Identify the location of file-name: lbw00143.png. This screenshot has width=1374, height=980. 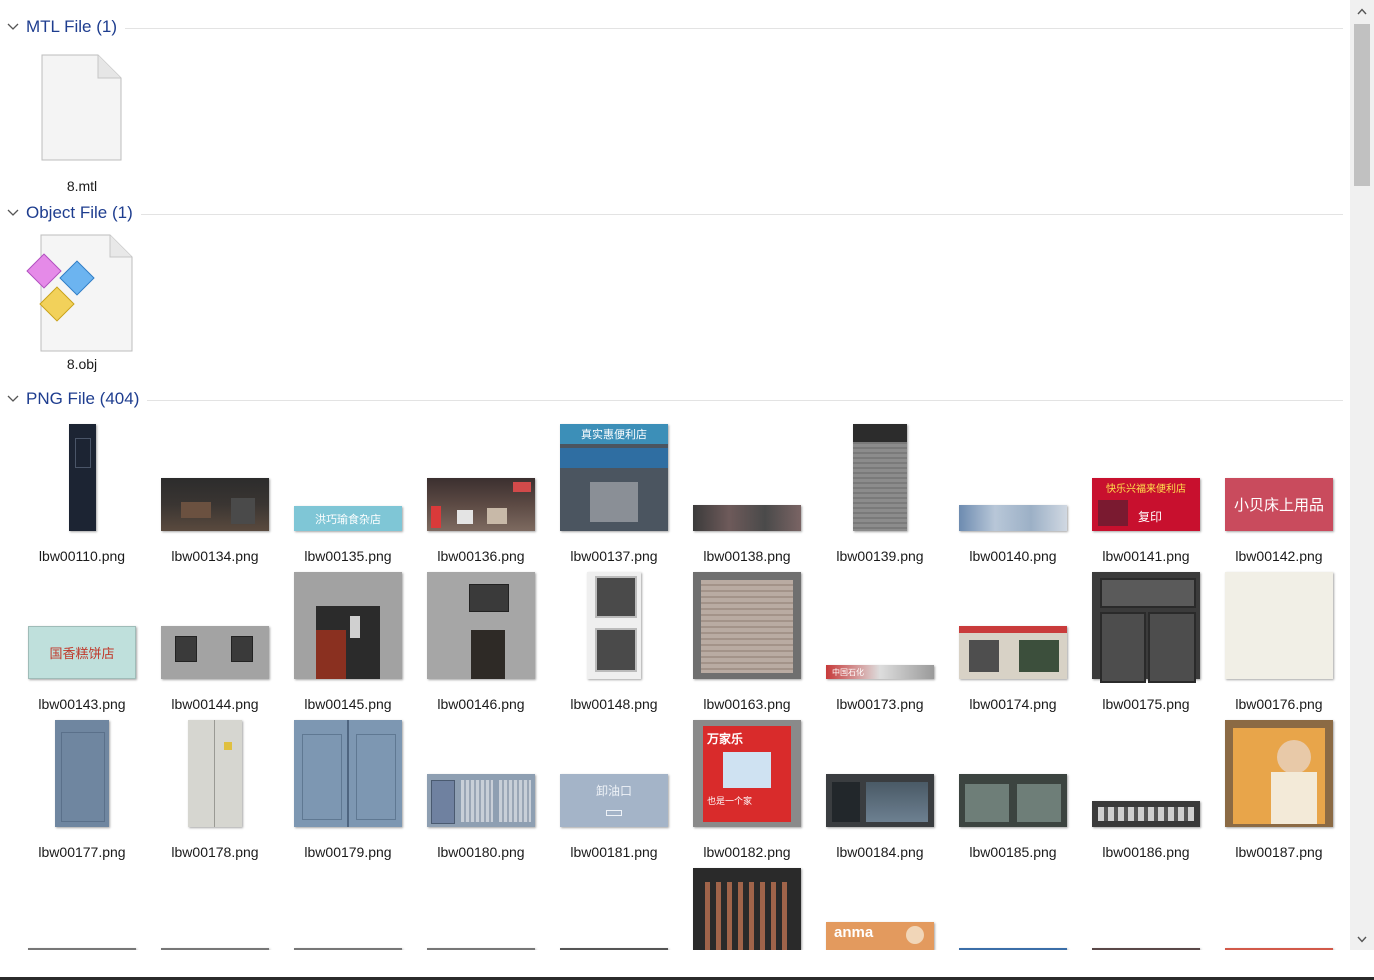
(82, 704).